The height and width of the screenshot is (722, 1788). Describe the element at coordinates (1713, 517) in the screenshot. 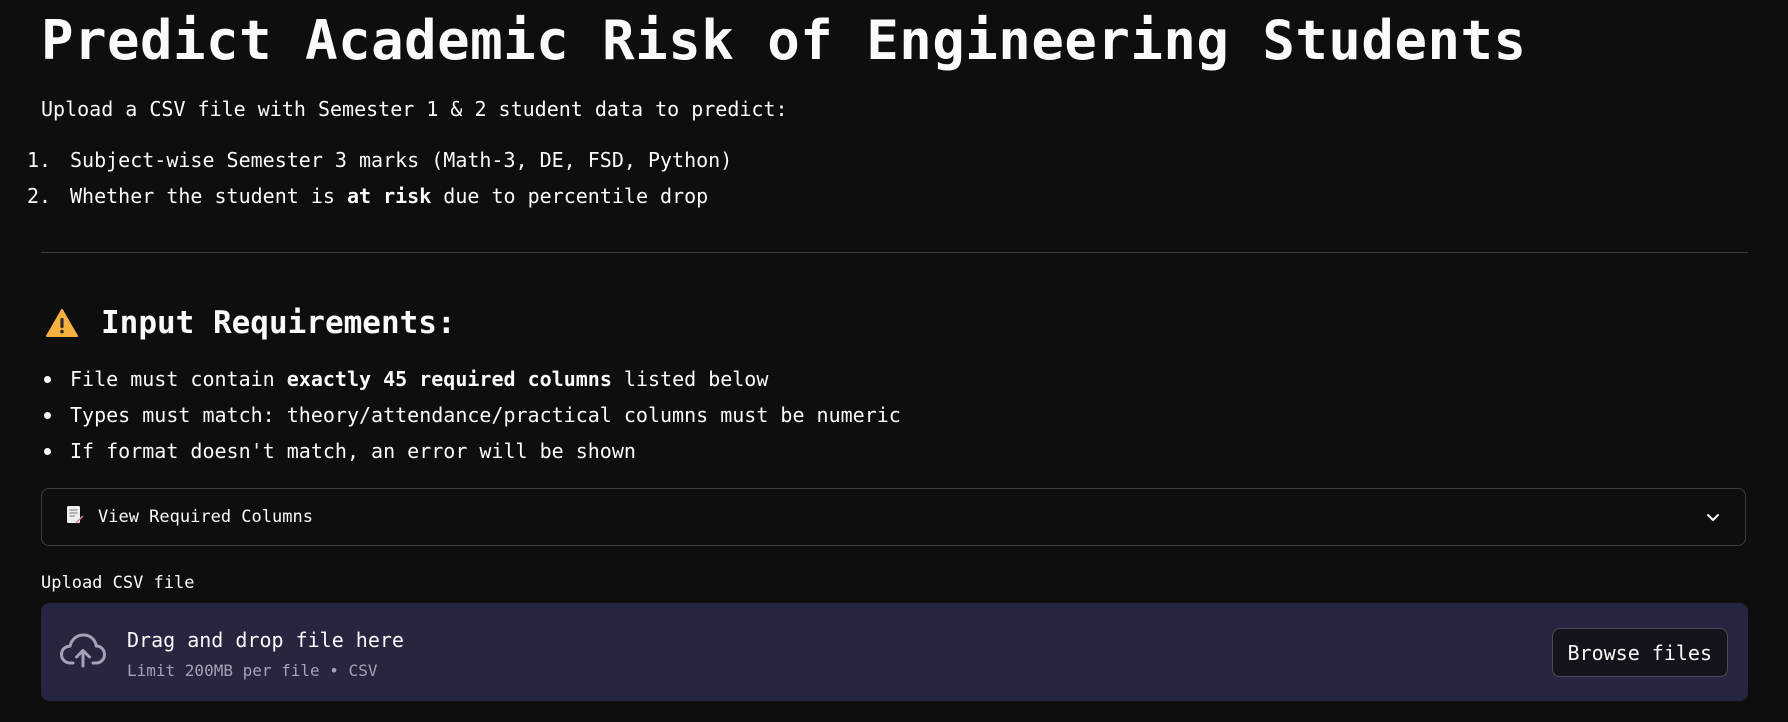

I see `chevron-down-icon` at that location.